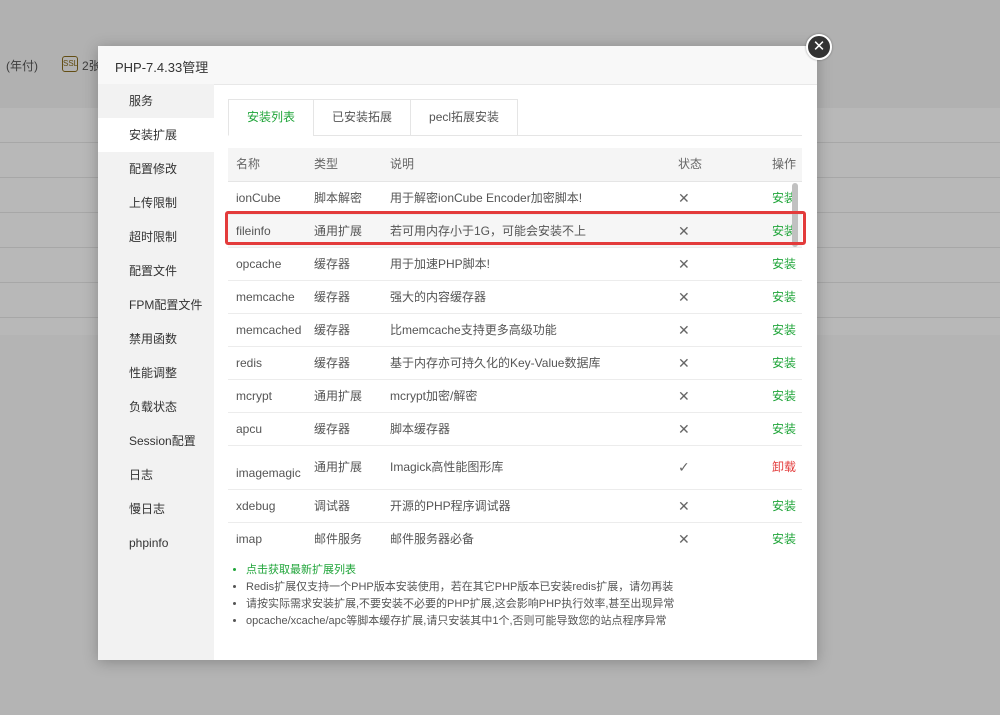  Describe the element at coordinates (254, 396) in the screenshot. I see `extension-name: mcrypt` at that location.